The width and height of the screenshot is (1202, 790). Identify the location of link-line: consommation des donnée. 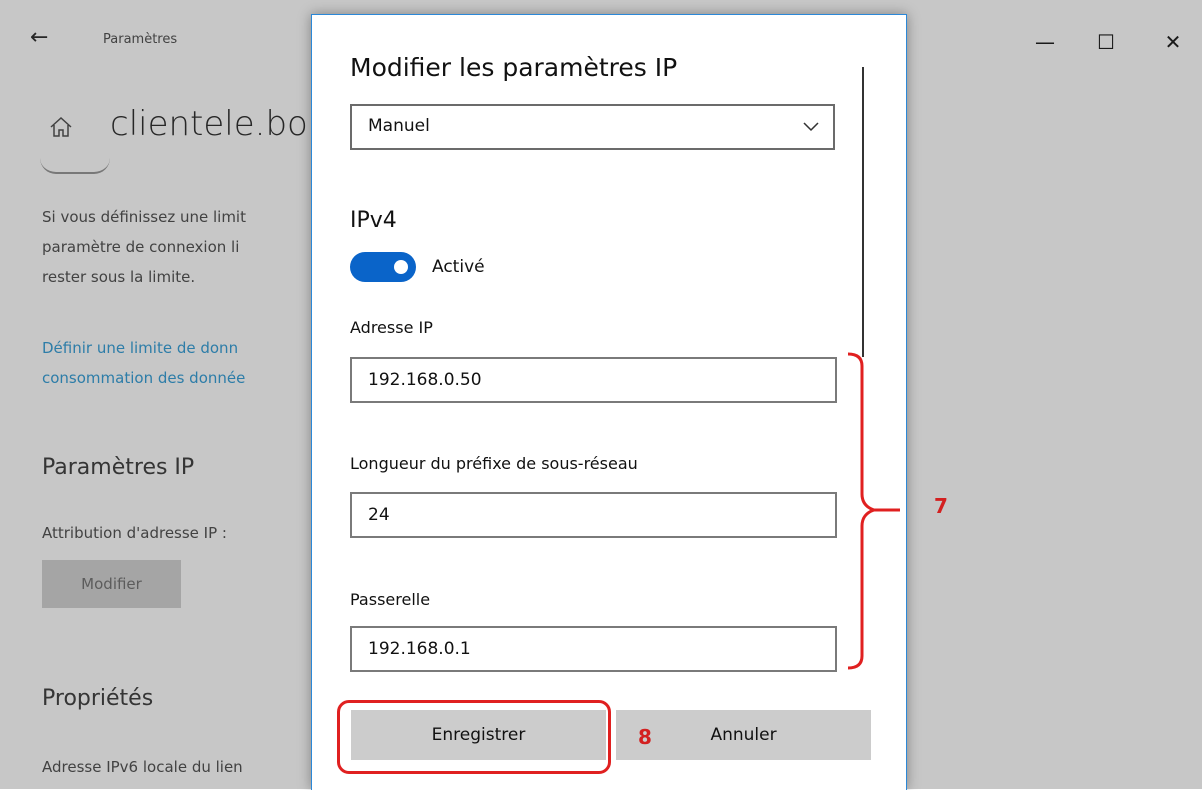
(187, 378).